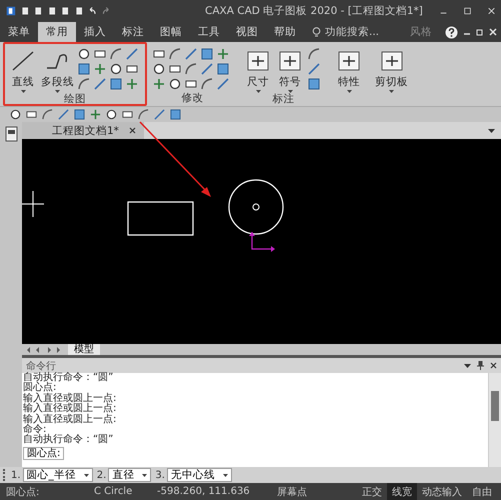 The width and height of the screenshot is (501, 500). Describe the element at coordinates (95, 32) in the screenshot. I see `menu-tab: 插入` at that location.